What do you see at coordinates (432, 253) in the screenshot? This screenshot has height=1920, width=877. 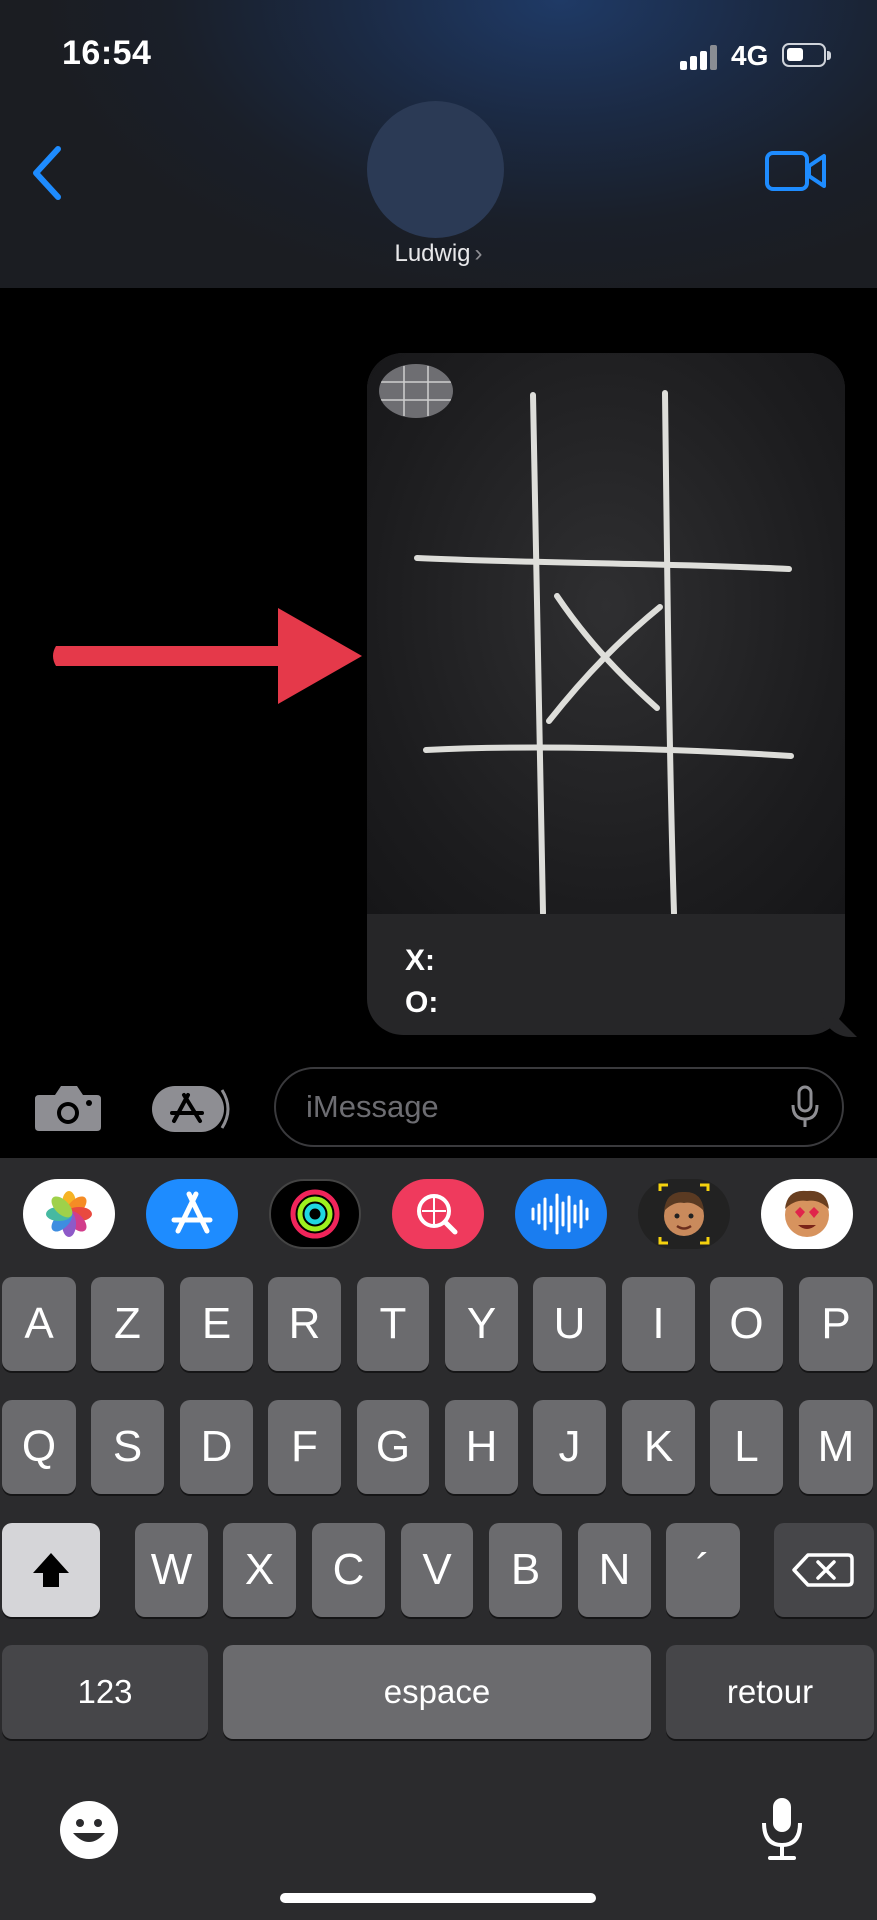 I see `contact-name-label: Ludwig` at bounding box center [432, 253].